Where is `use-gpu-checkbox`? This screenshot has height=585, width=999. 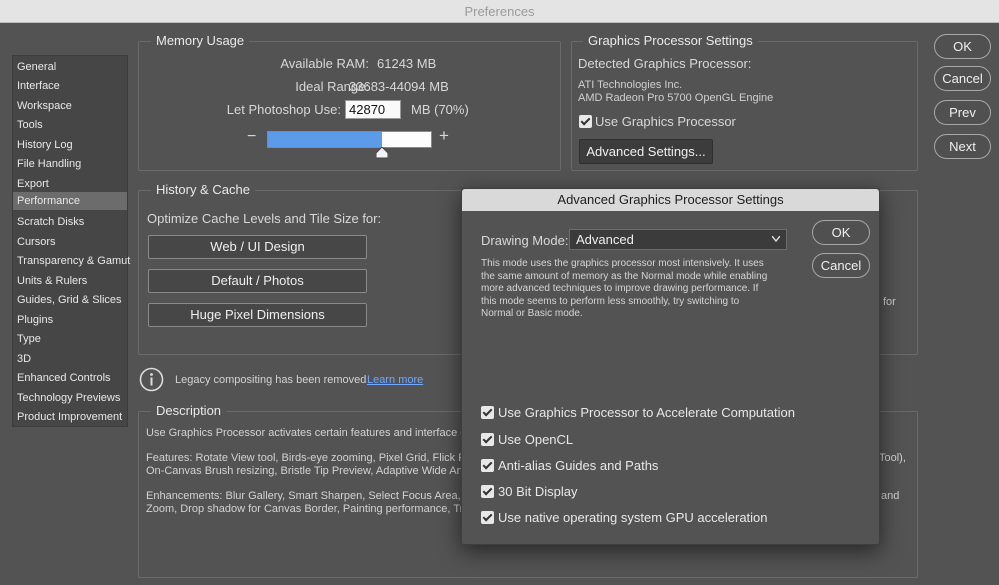
use-gpu-checkbox is located at coordinates (585, 121).